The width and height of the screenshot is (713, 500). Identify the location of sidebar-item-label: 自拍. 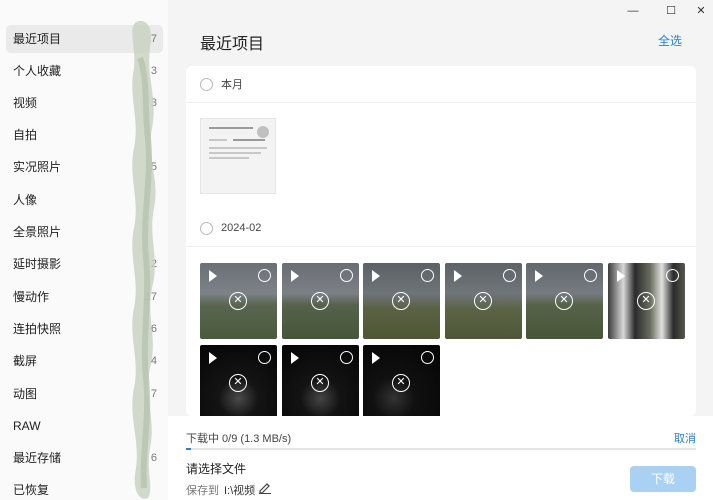
(25, 135).